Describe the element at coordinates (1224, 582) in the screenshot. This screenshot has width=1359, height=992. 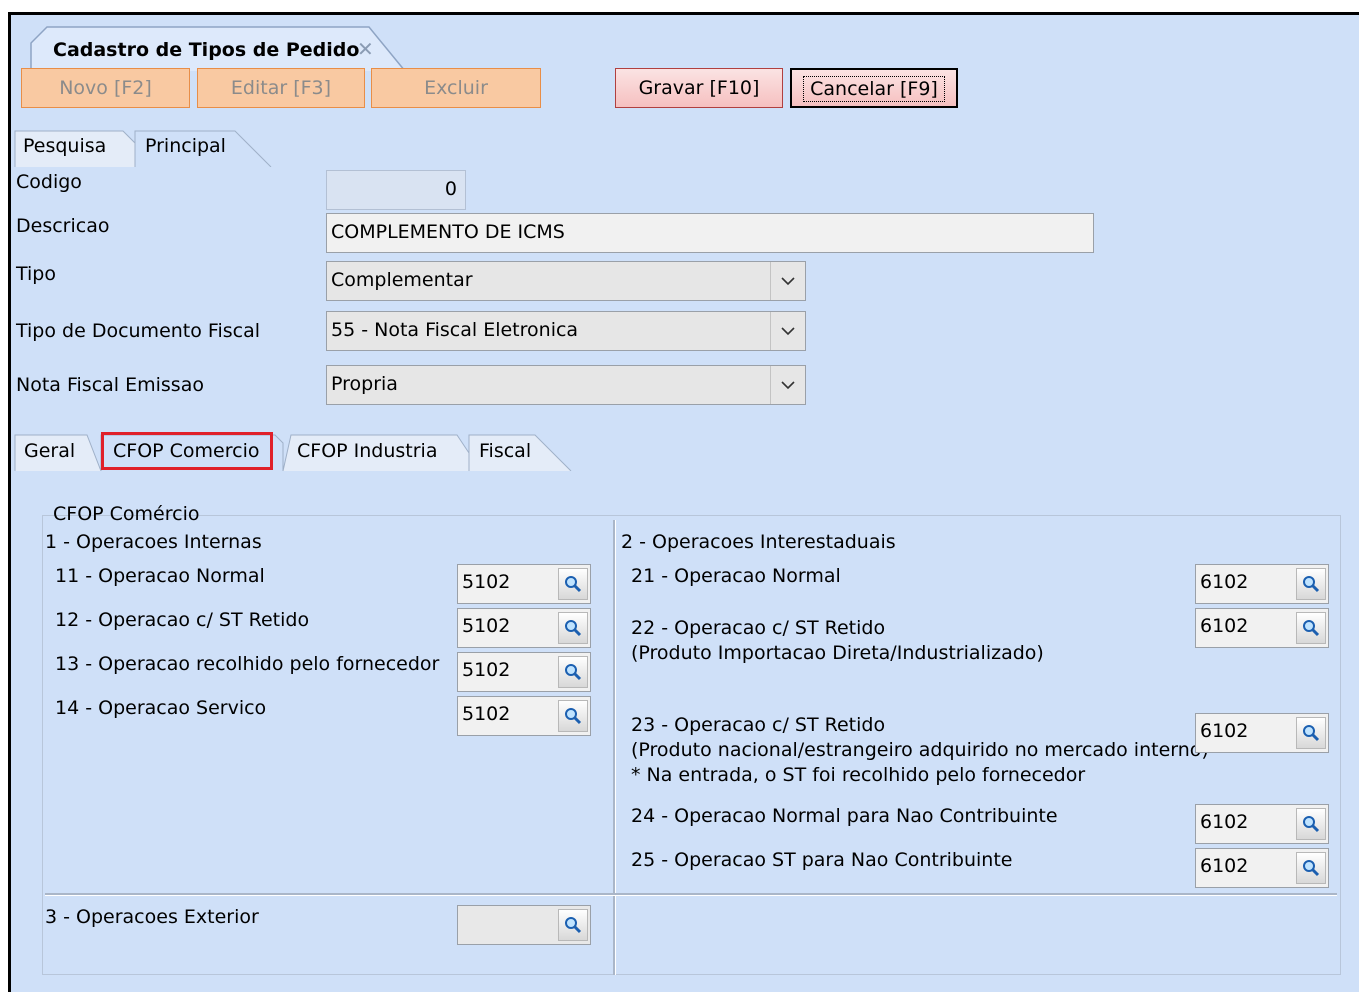
I see `cfop-21-value: 6102` at that location.